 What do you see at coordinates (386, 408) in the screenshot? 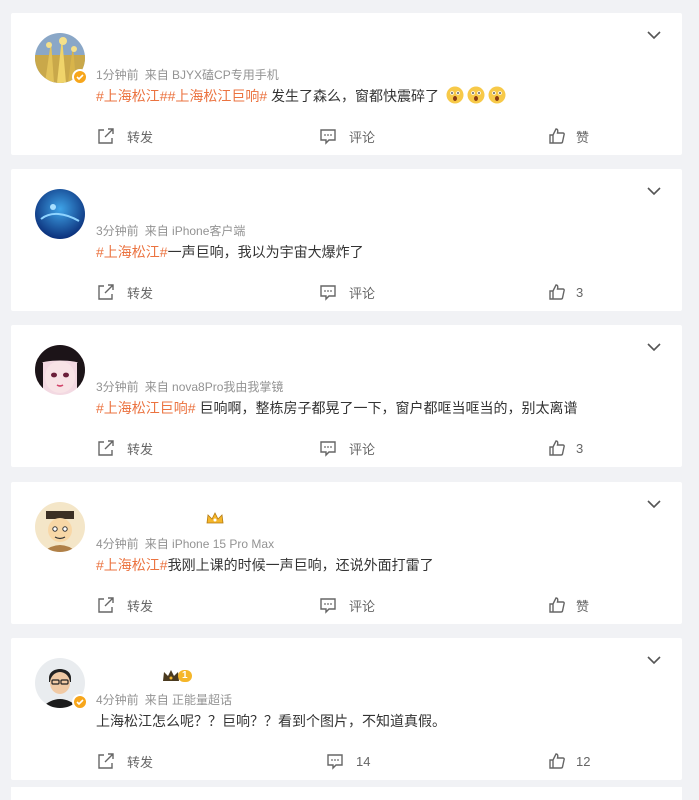
I see `post-body: 巨响啊，整栋房子都晃了一下，窗户都哐当哐当的，别太离谱` at bounding box center [386, 408].